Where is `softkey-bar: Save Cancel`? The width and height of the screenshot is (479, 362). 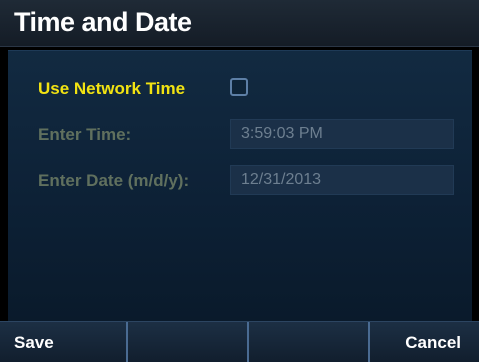
softkey-bar: Save Cancel is located at coordinates (239, 341).